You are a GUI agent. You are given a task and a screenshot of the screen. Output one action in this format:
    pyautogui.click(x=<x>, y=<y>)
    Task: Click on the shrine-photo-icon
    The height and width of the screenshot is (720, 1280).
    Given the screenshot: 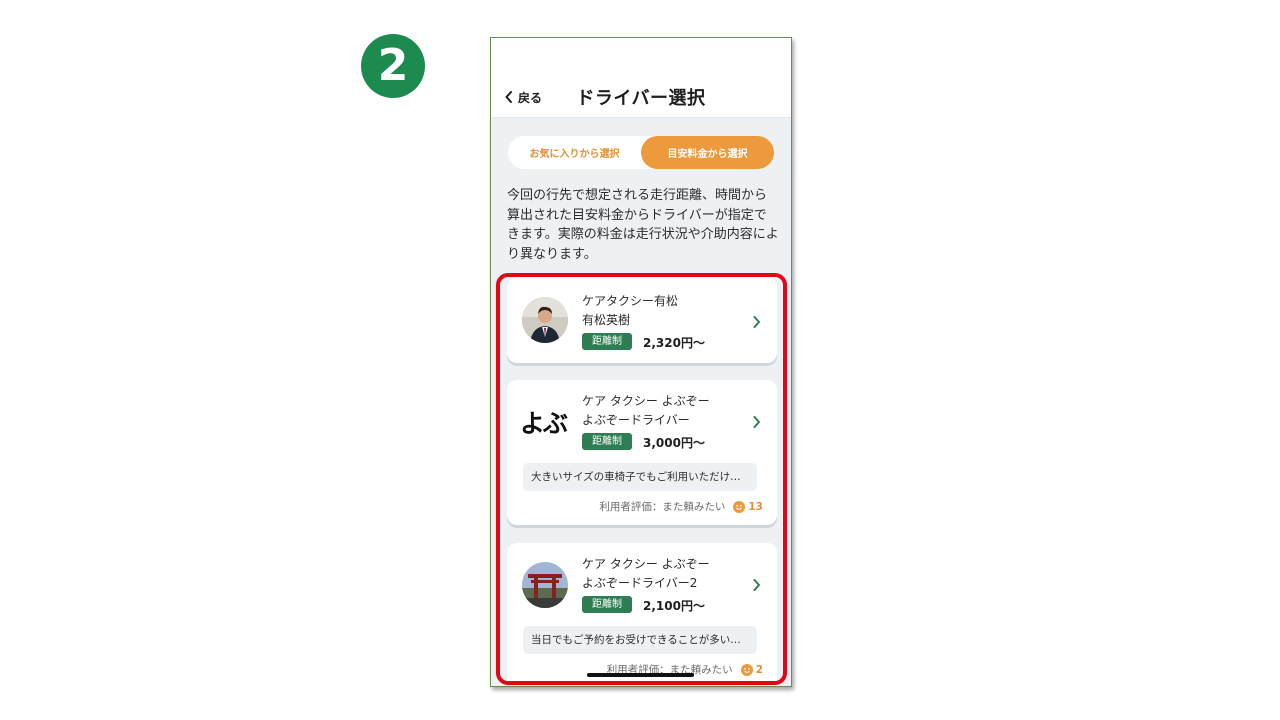 What is the action you would take?
    pyautogui.click(x=545, y=585)
    